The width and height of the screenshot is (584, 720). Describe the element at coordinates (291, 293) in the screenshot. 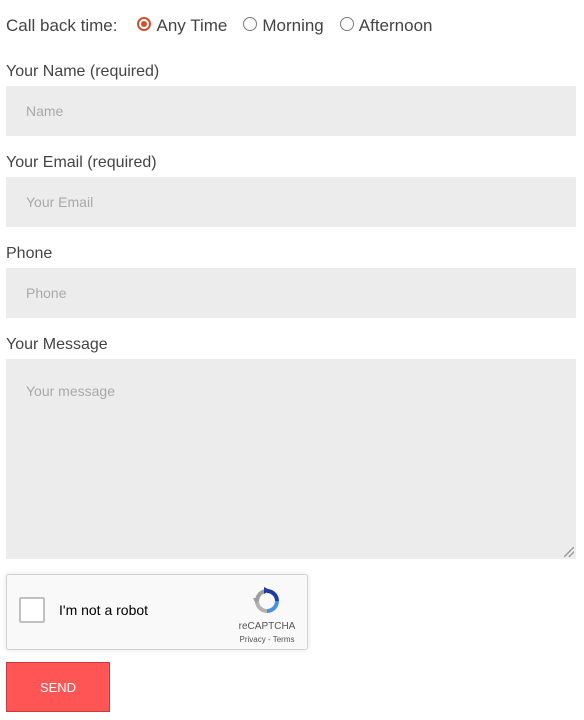

I see `phone-input` at that location.